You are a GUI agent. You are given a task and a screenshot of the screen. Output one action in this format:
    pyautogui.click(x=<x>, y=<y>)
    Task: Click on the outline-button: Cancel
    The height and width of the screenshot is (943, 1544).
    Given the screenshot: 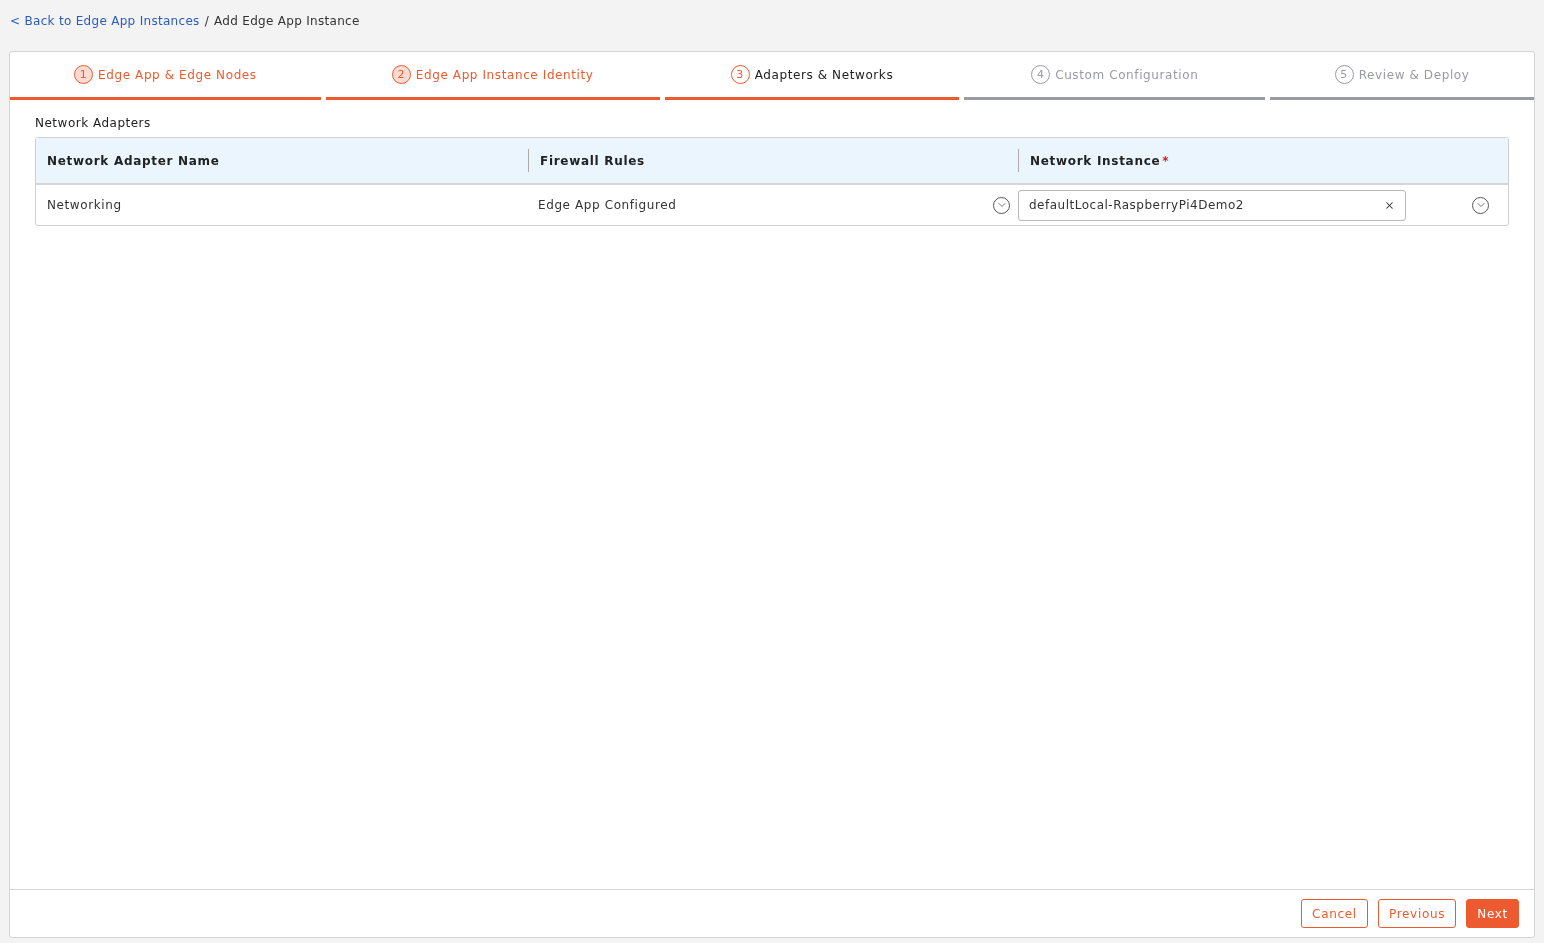 What is the action you would take?
    pyautogui.click(x=1334, y=913)
    